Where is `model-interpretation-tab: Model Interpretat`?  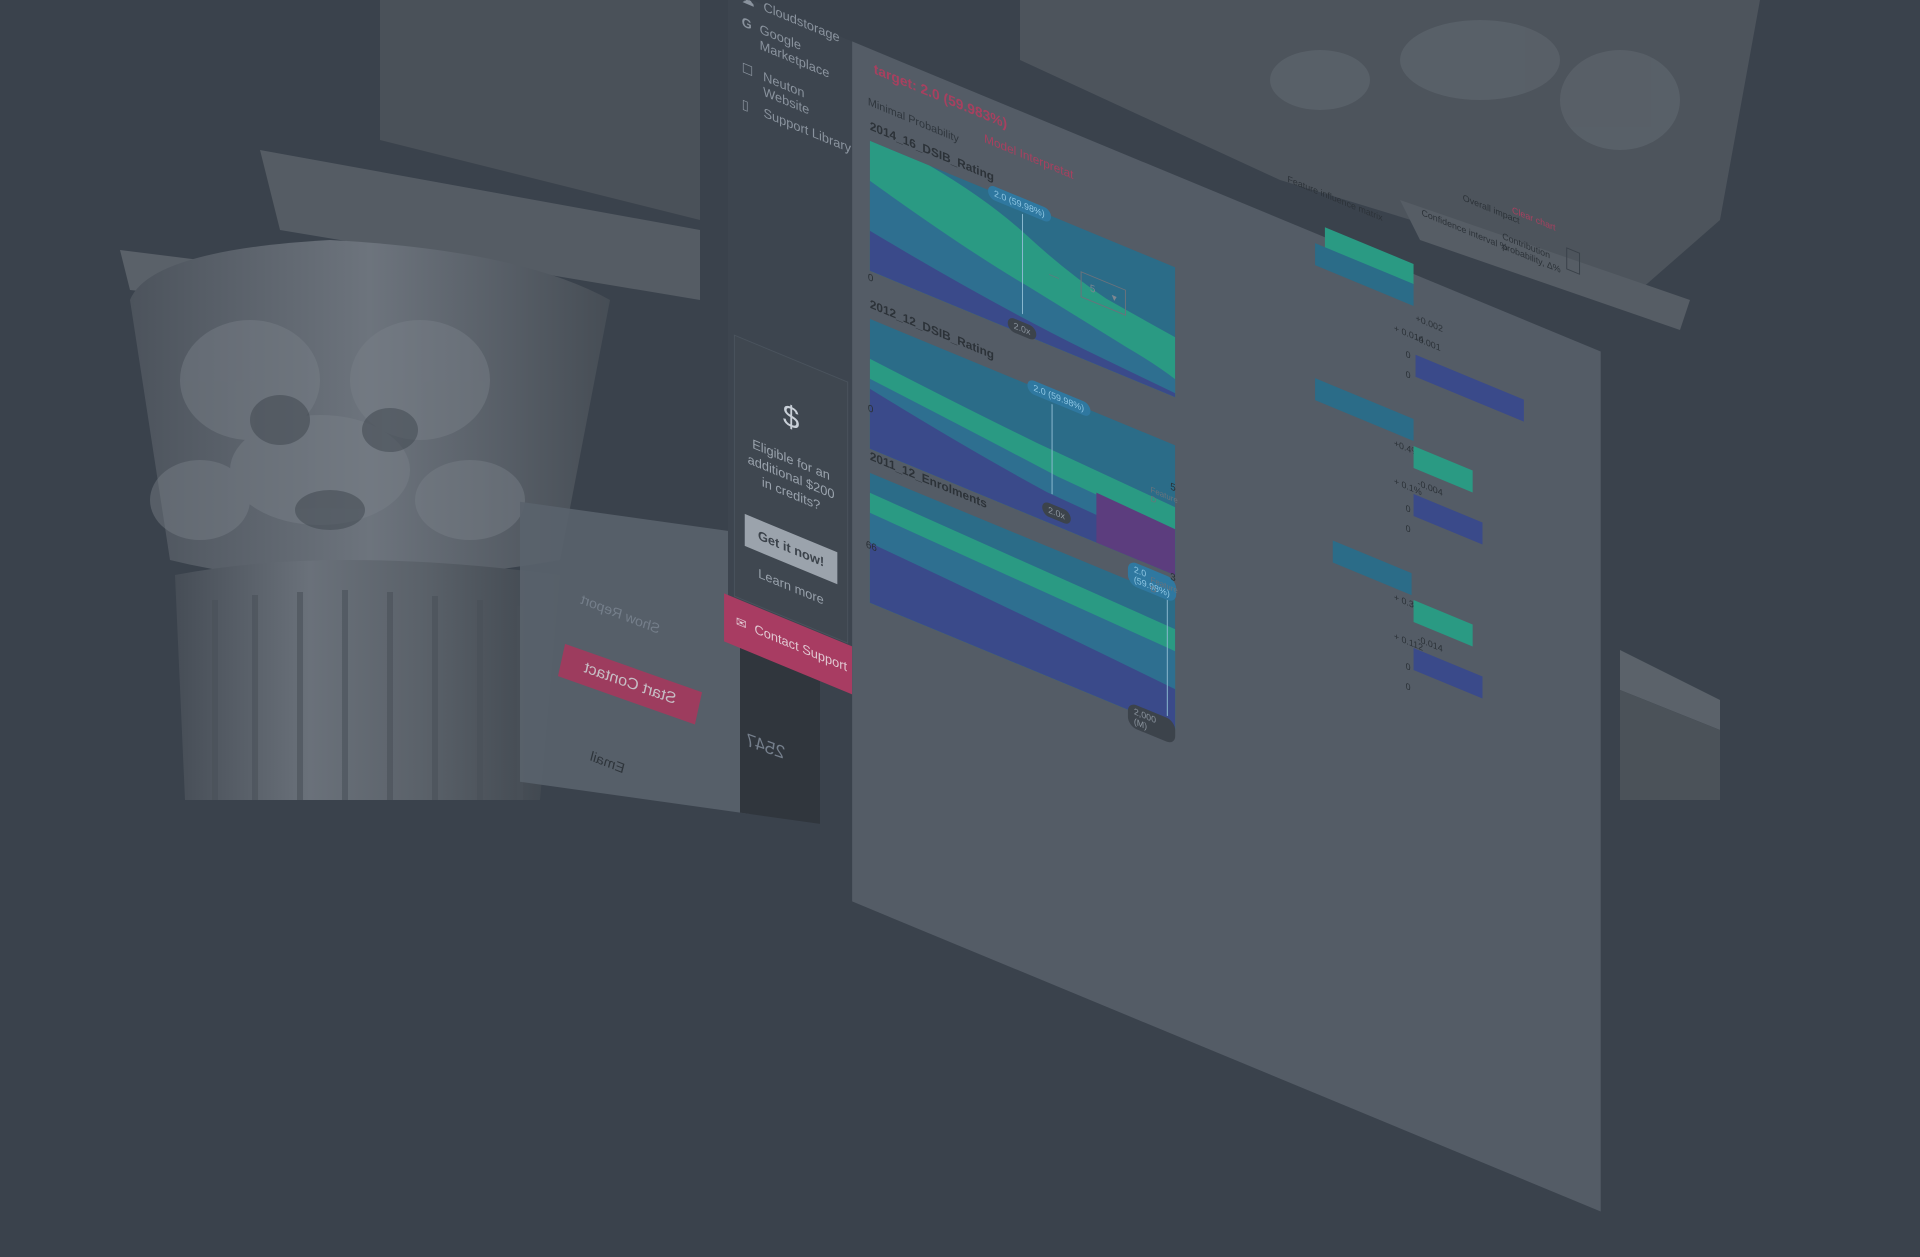
model-interpretation-tab: Model Interpretat is located at coordinates (1028, 156).